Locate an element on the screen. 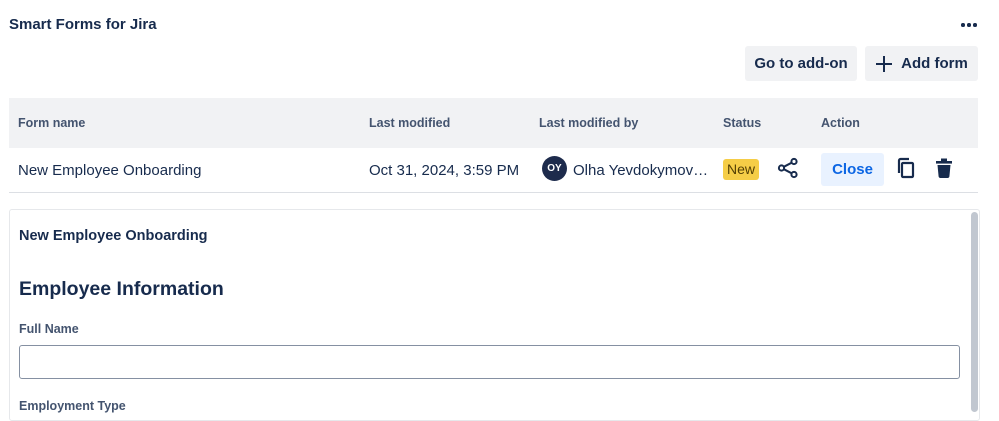 This screenshot has height=421, width=999. scrollbar is located at coordinates (974, 312).